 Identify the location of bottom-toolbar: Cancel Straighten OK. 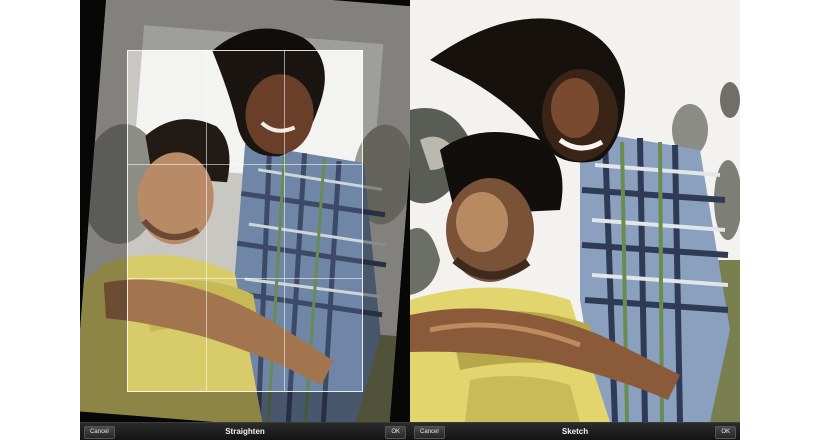
(245, 431).